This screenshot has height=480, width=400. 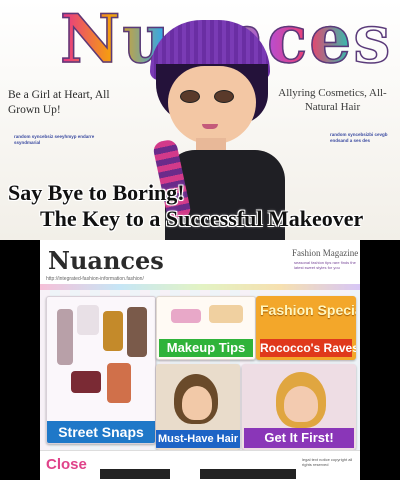 What do you see at coordinates (306, 328) in the screenshot?
I see `fashion-special-button: Fashion Special Rococco's Raves` at bounding box center [306, 328].